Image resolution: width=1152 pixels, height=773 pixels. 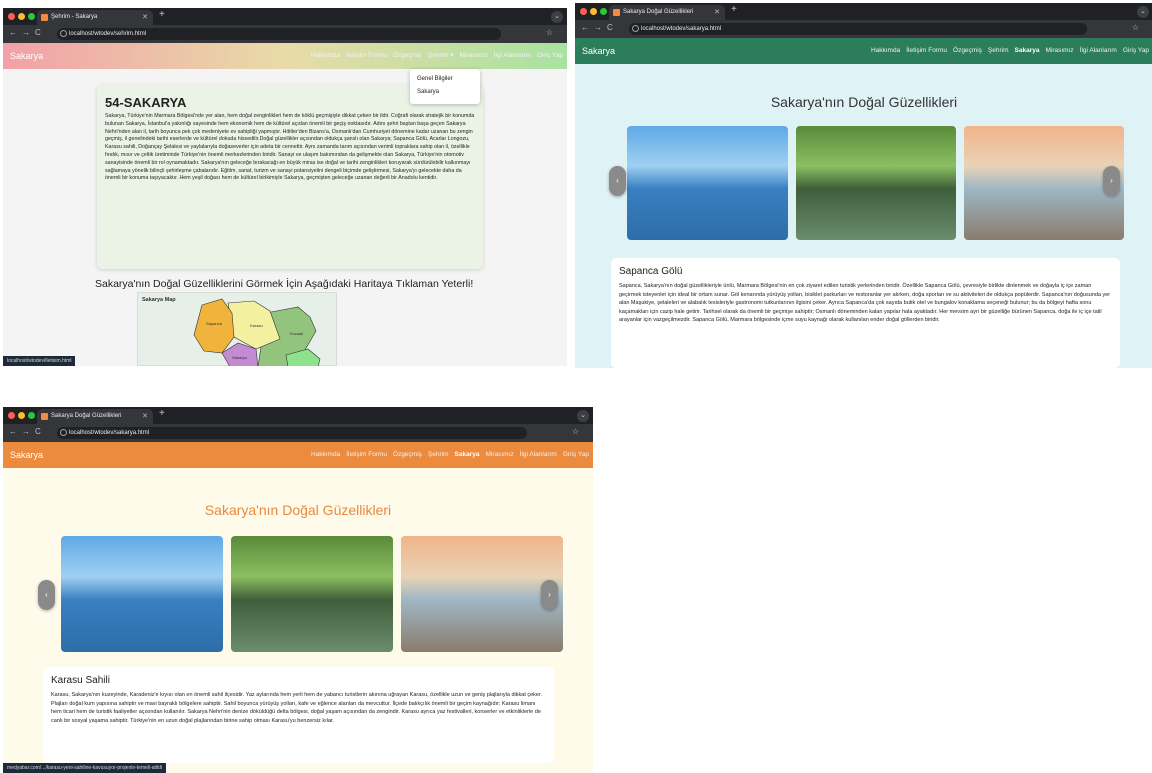 I want to click on map-region-label: Kocaali, so click(x=296, y=333).